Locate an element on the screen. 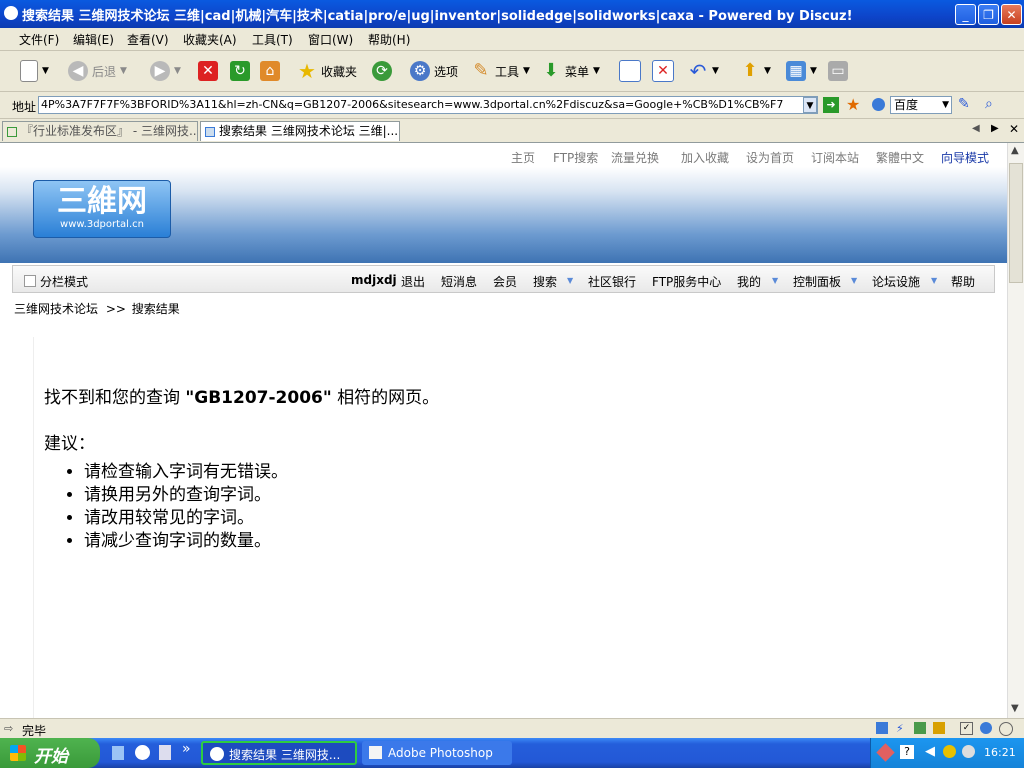 This screenshot has height=768, width=1024. menu-favorites: 收藏夹(A) is located at coordinates (210, 39).